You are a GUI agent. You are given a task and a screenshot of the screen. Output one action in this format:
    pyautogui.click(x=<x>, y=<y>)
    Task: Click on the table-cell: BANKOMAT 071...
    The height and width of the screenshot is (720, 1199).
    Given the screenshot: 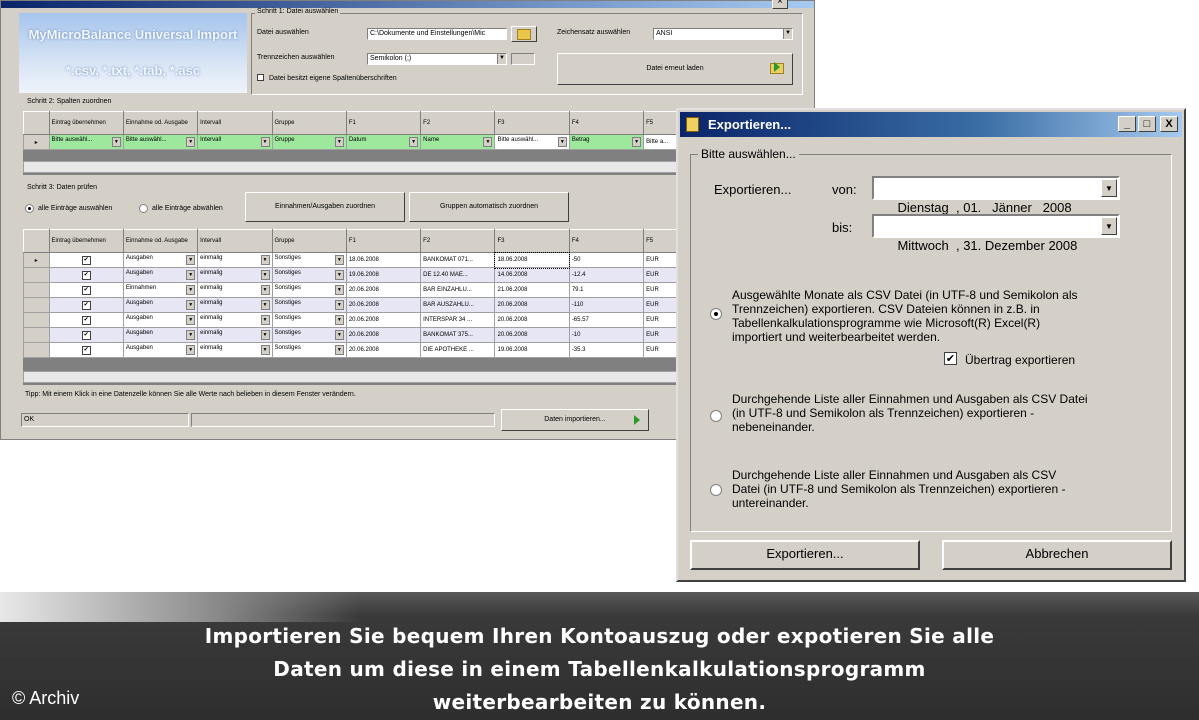 What is the action you would take?
    pyautogui.click(x=458, y=260)
    